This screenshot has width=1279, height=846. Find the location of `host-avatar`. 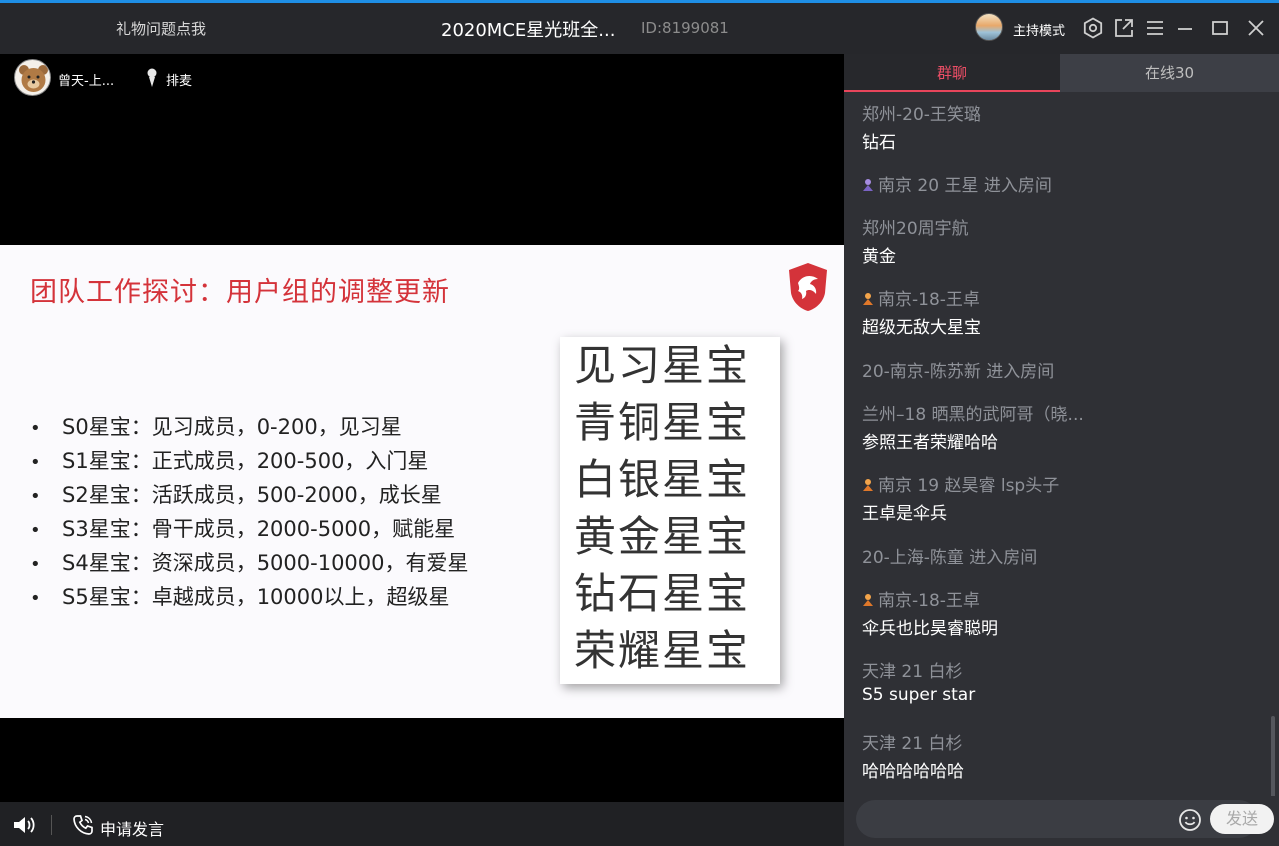

host-avatar is located at coordinates (989, 27).